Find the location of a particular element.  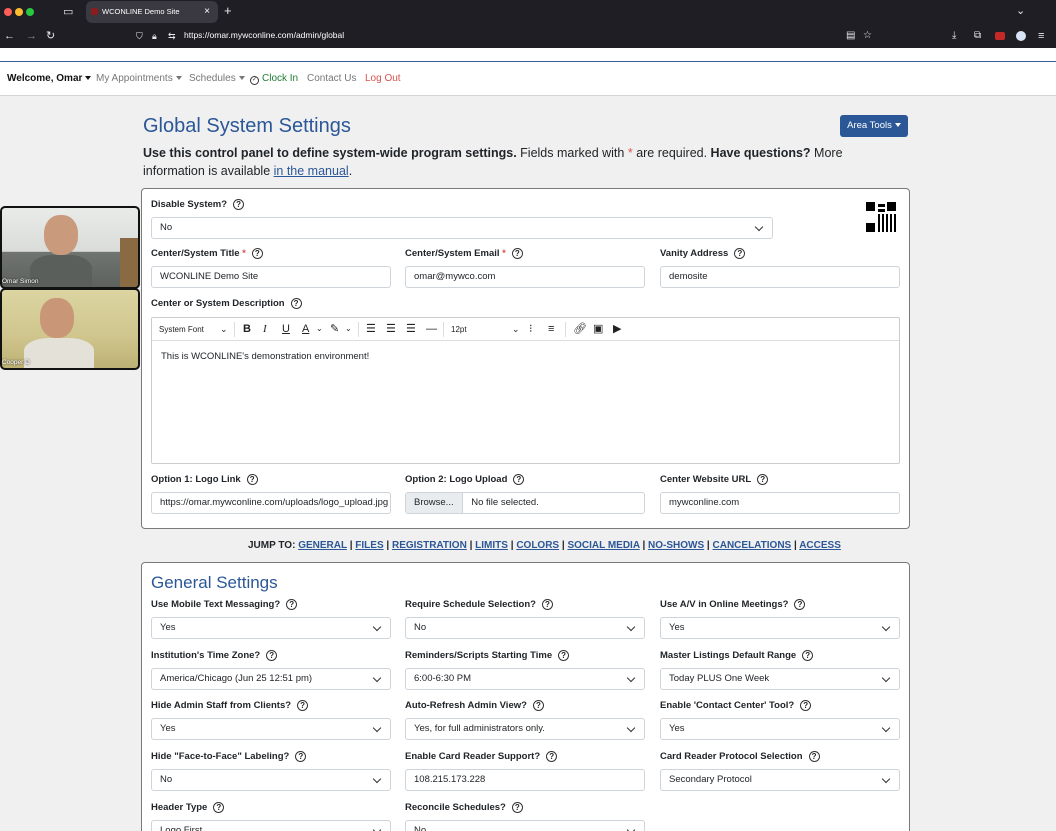

bold-icon: B is located at coordinates (247, 329).